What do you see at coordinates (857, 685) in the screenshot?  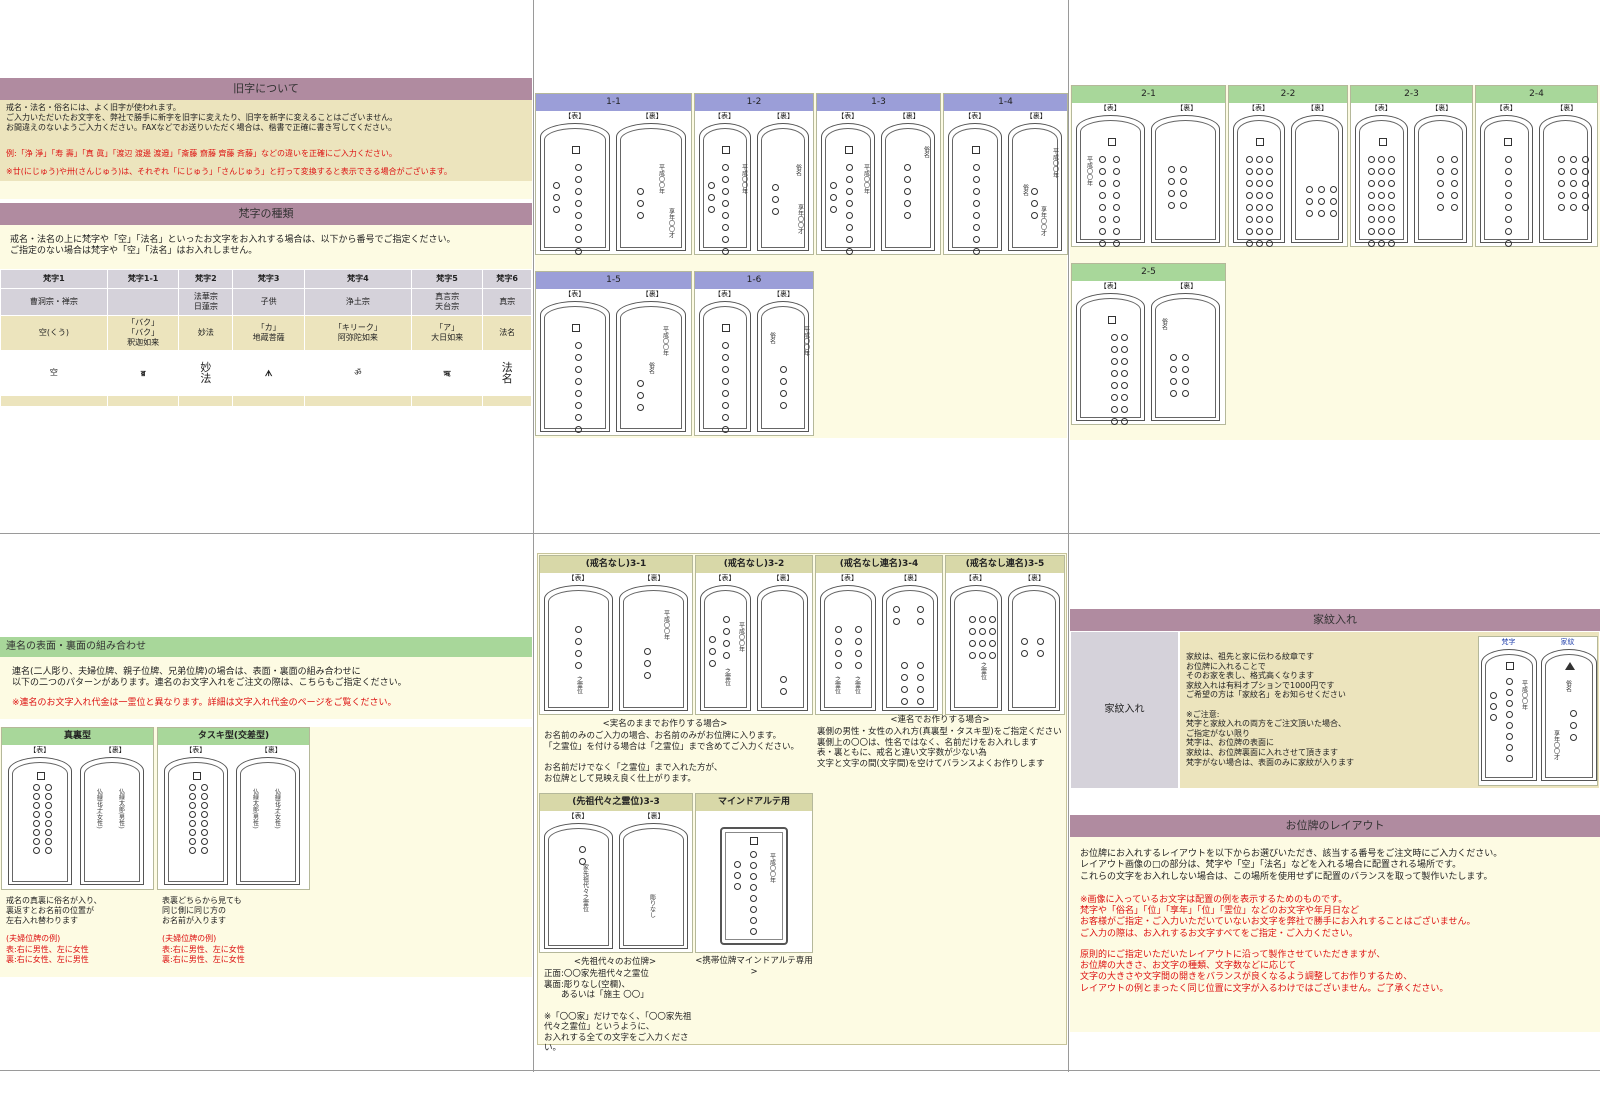 I see `tablet-text: 之霊位` at bounding box center [857, 685].